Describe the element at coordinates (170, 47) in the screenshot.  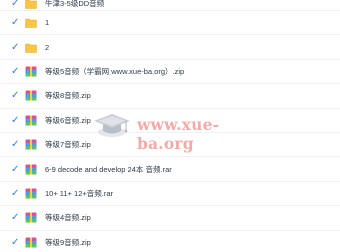
I see `file-row: ✓ 2` at that location.